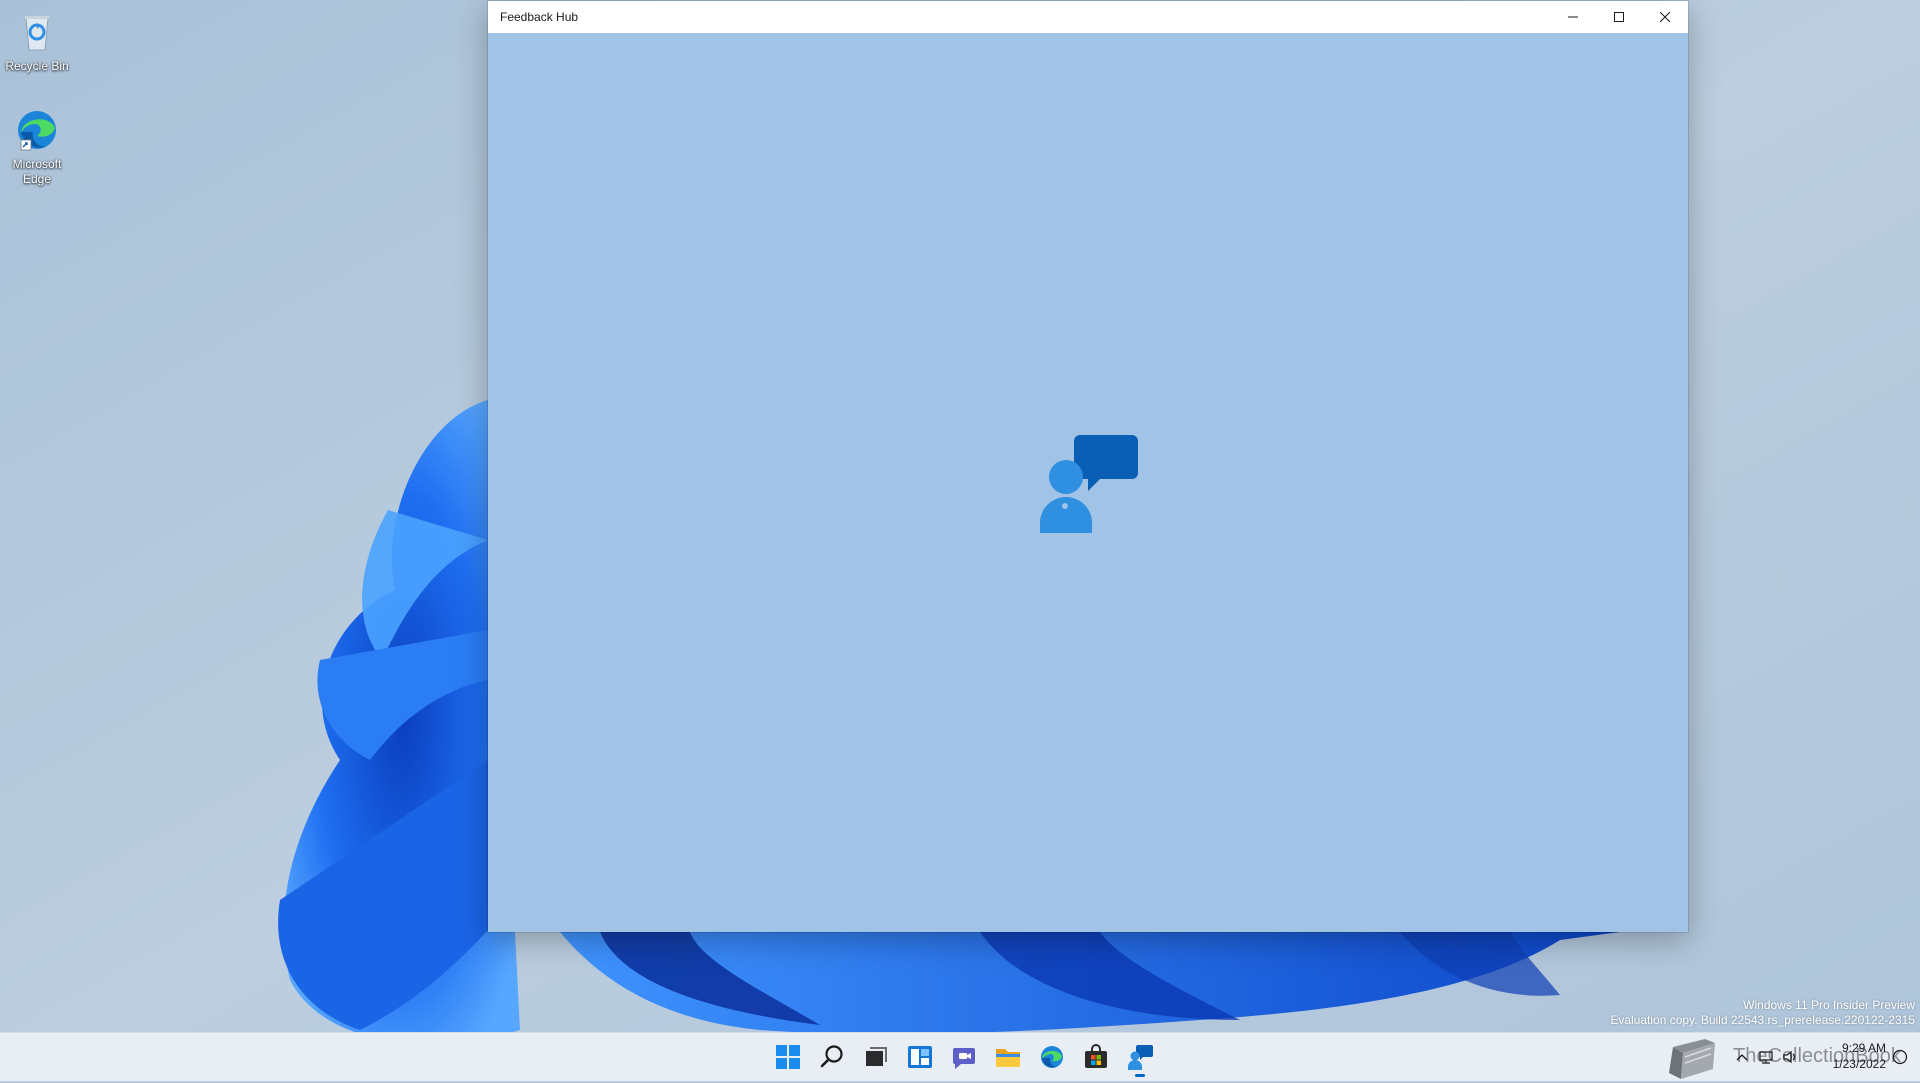 The height and width of the screenshot is (1083, 1920). I want to click on volume-icon, so click(1789, 1057).